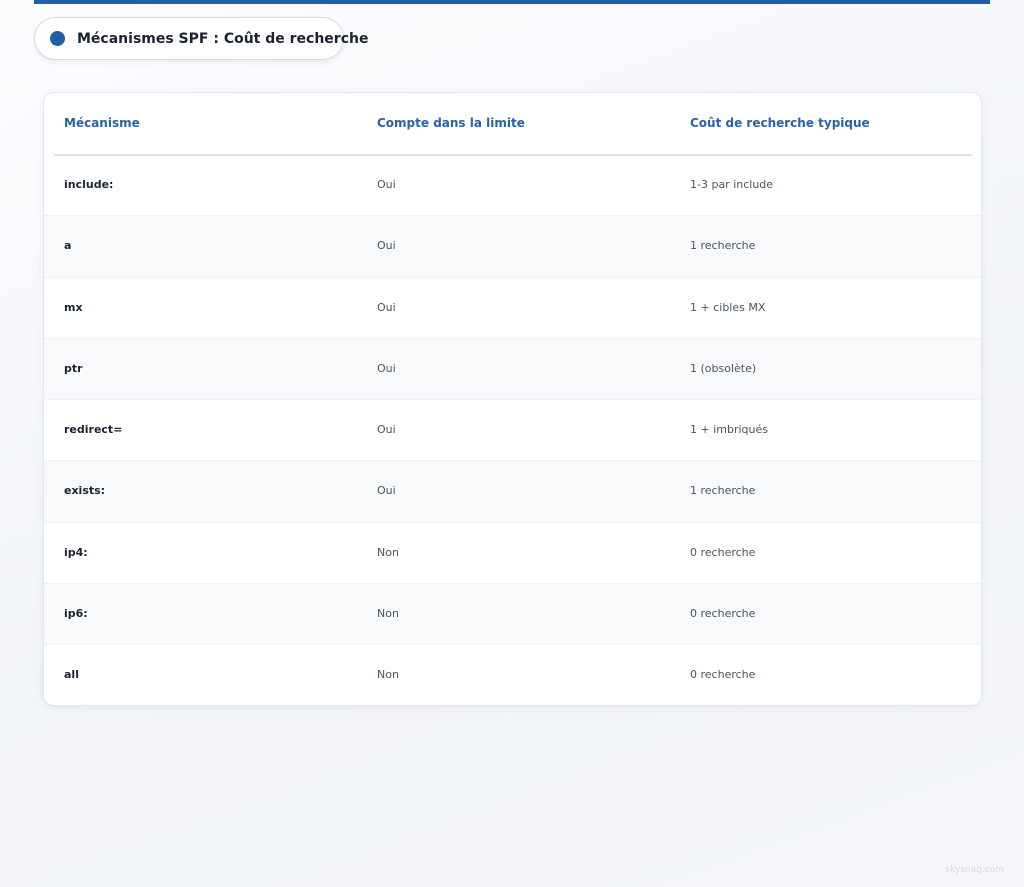 Image resolution: width=1024 pixels, height=887 pixels. What do you see at coordinates (512, 369) in the screenshot?
I see `table-row: ptr Oui 1 (obsolète)` at bounding box center [512, 369].